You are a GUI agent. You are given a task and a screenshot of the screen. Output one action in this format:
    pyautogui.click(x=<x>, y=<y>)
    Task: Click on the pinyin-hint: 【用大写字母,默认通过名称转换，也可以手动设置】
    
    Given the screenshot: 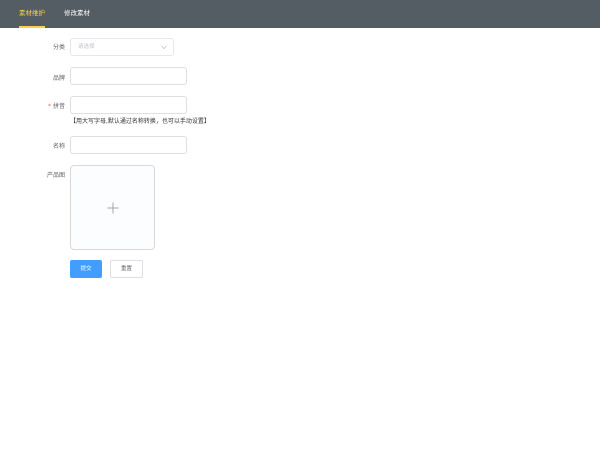 What is the action you would take?
    pyautogui.click(x=140, y=121)
    